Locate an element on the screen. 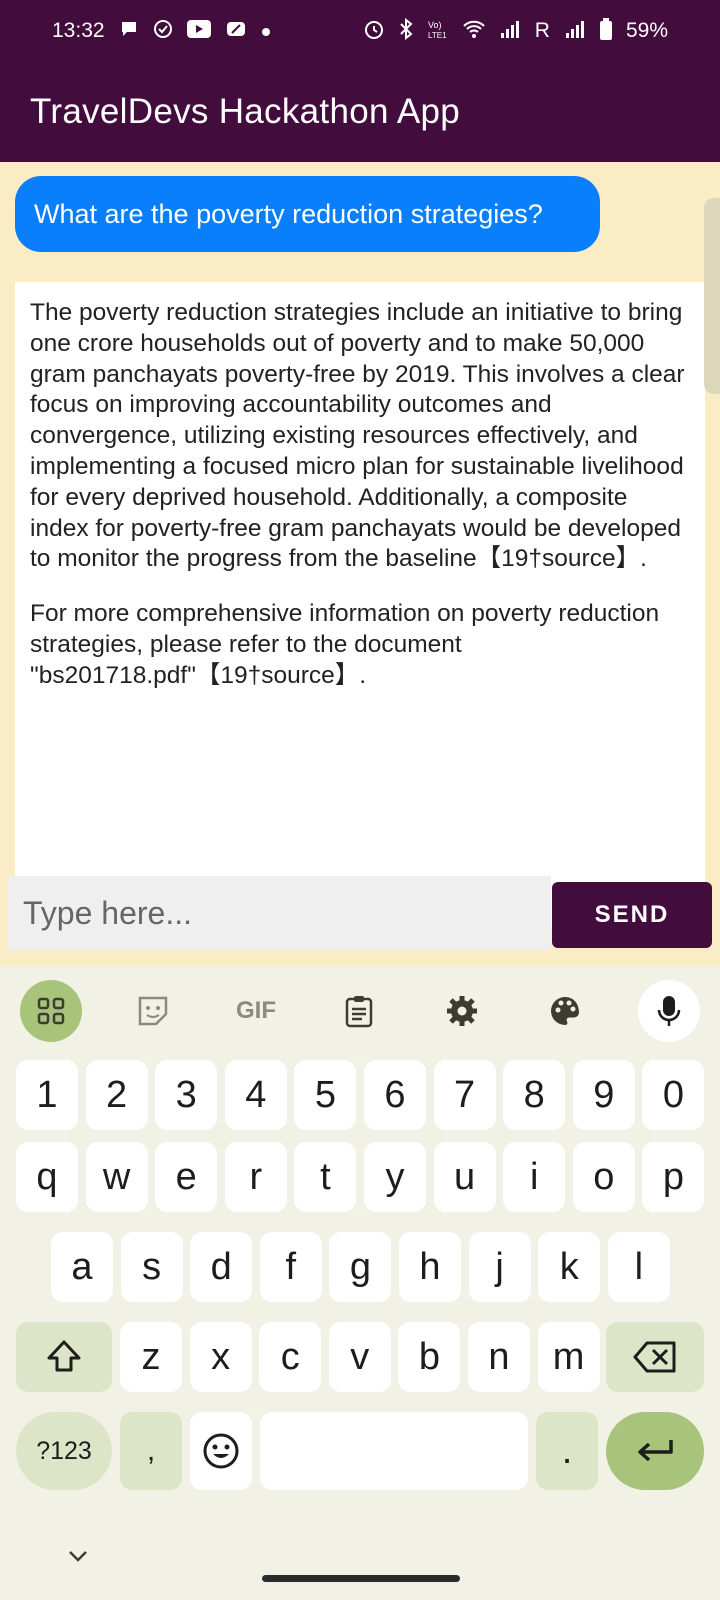 The image size is (720, 1600). keyboard-toolbar: GIF is located at coordinates (360, 1011).